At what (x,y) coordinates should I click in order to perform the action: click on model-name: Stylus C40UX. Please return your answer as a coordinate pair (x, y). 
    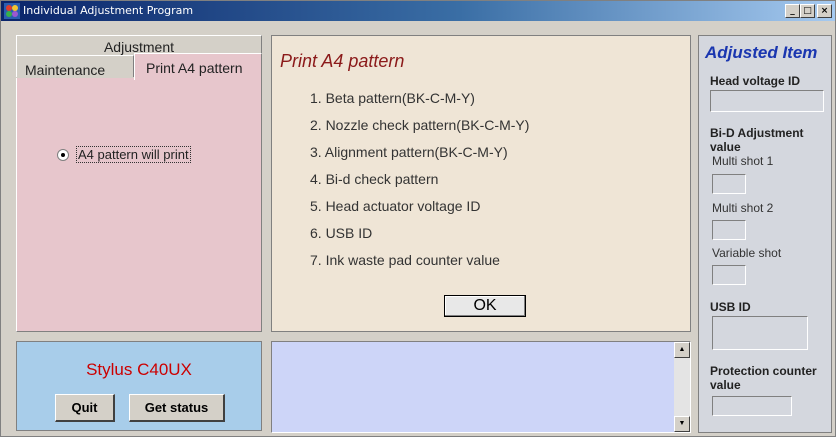
    Looking at the image, I should click on (139, 369).